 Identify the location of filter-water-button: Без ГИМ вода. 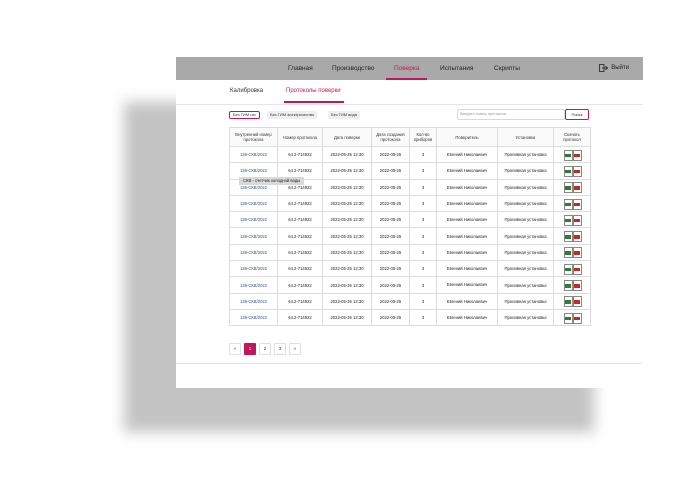
(344, 115).